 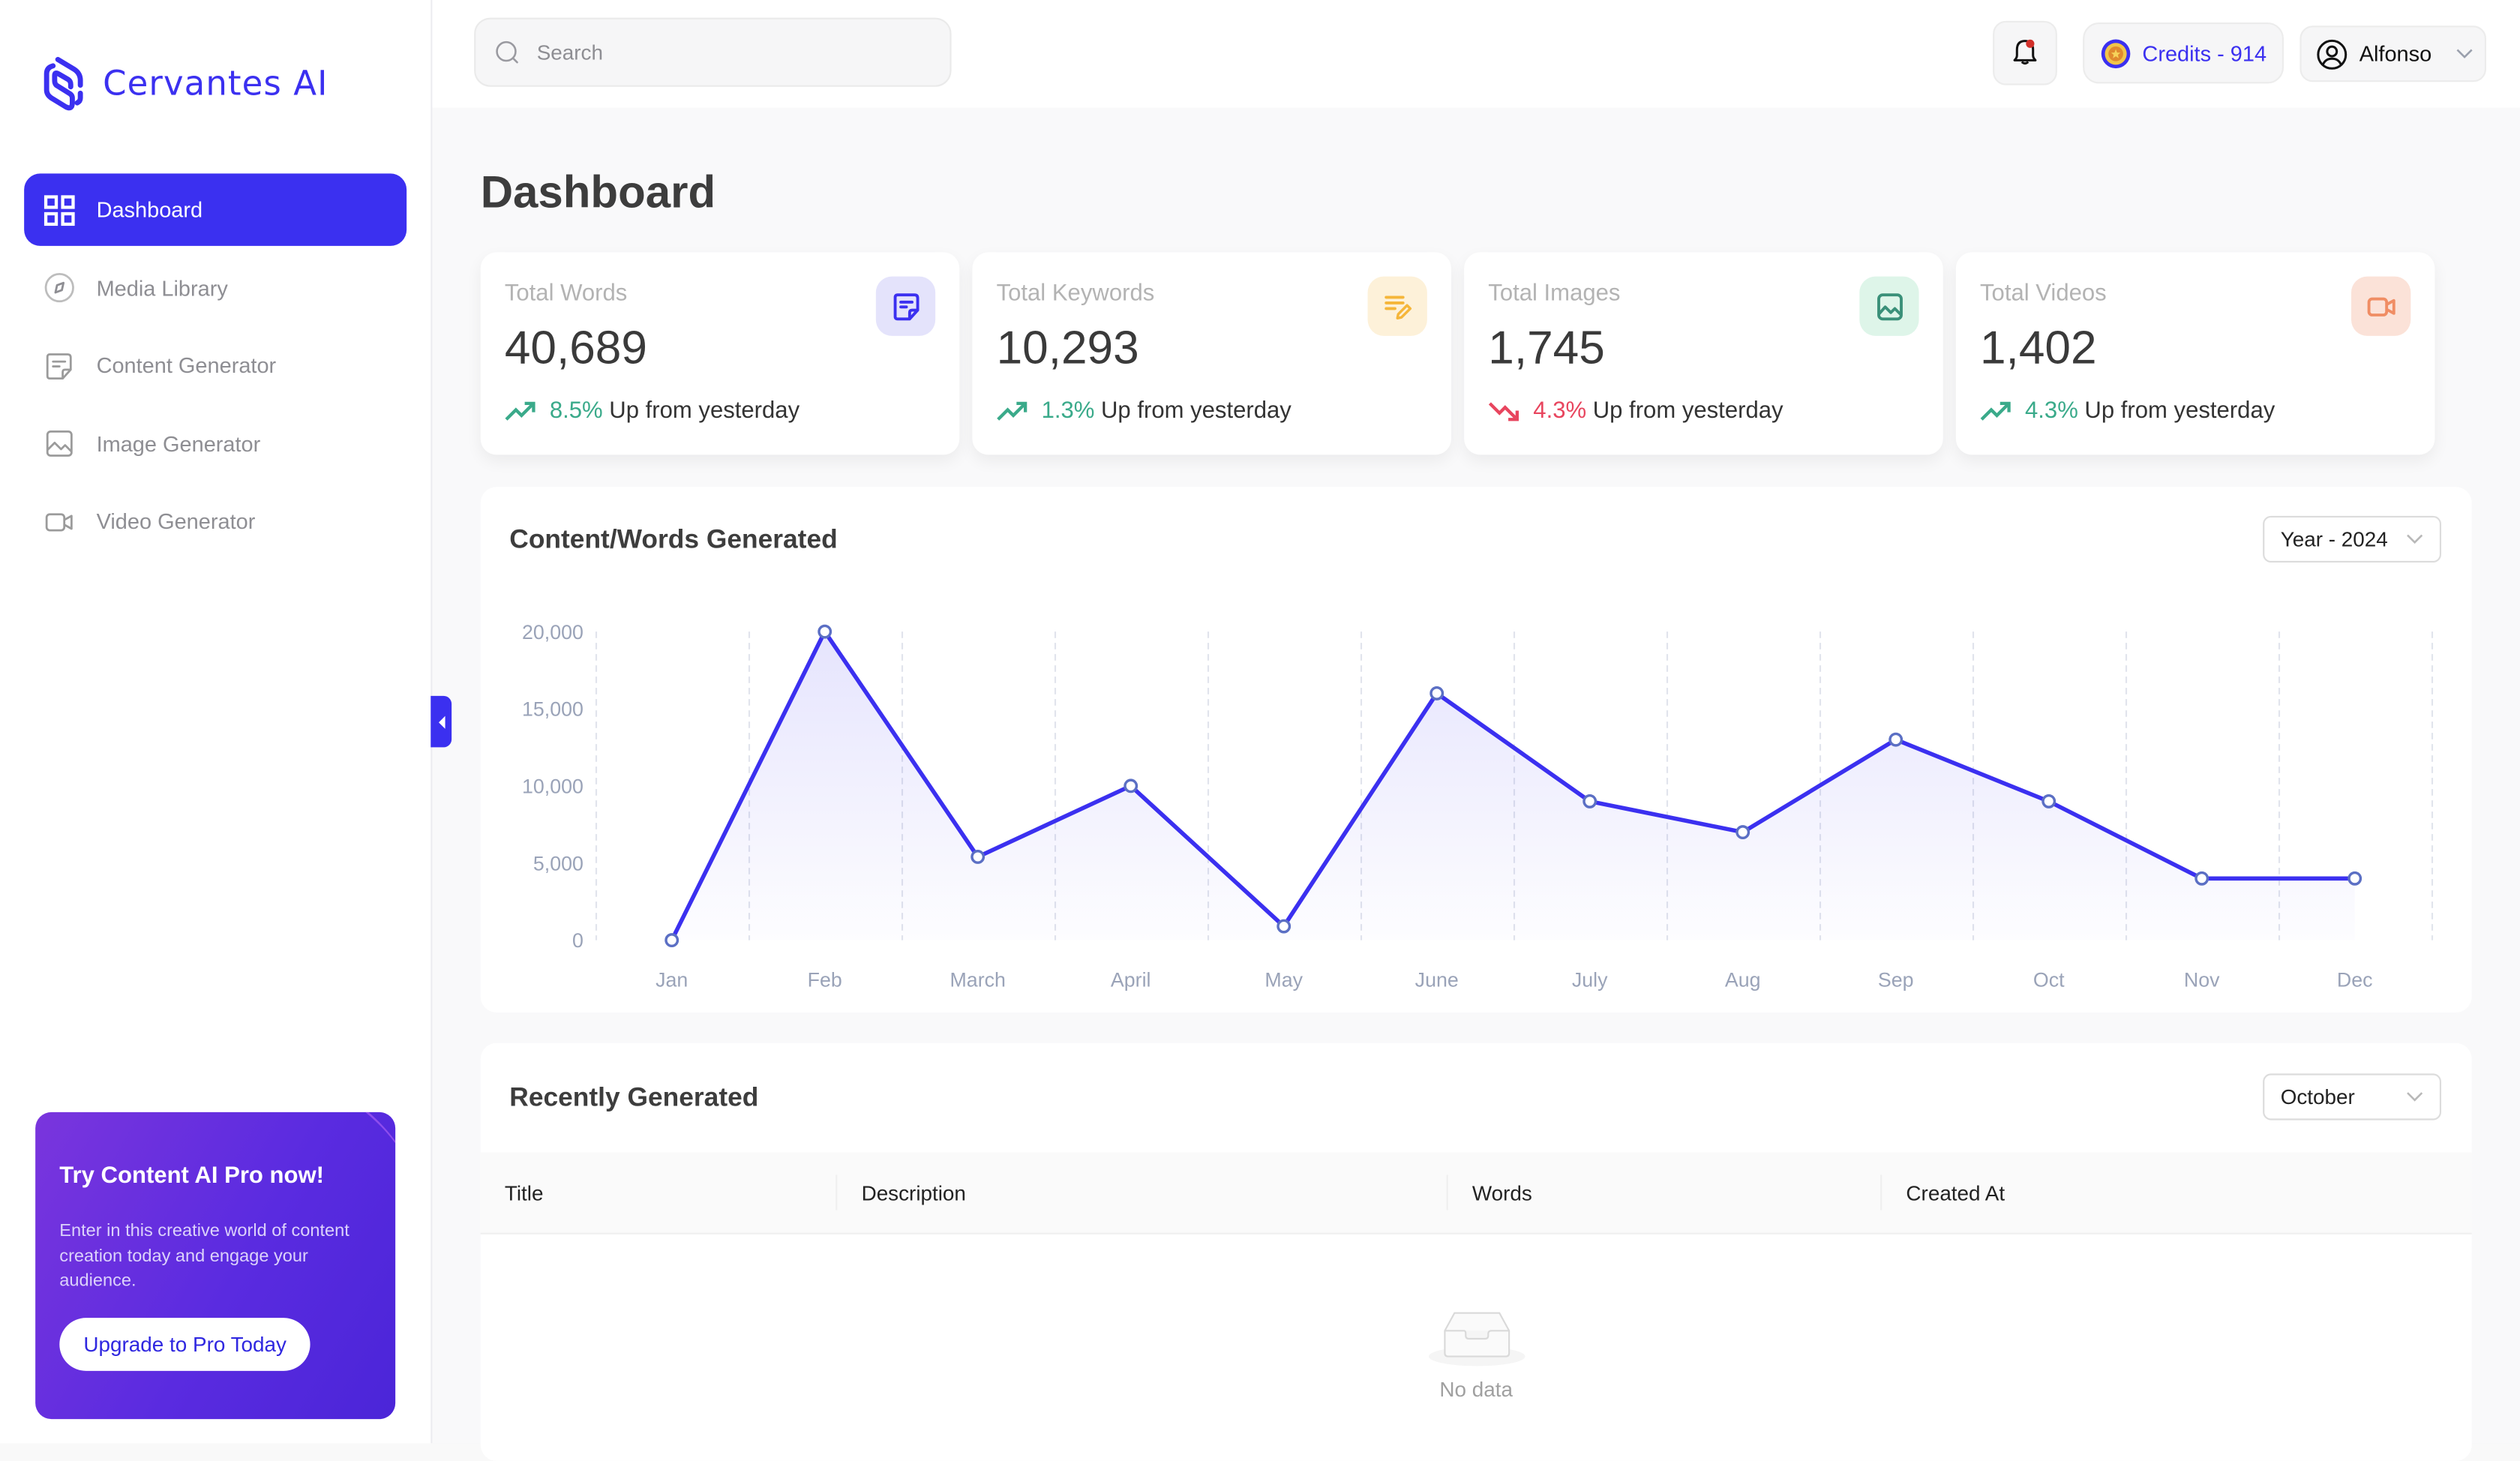 What do you see at coordinates (1502, 1192) in the screenshot?
I see `column-header-words: Words` at bounding box center [1502, 1192].